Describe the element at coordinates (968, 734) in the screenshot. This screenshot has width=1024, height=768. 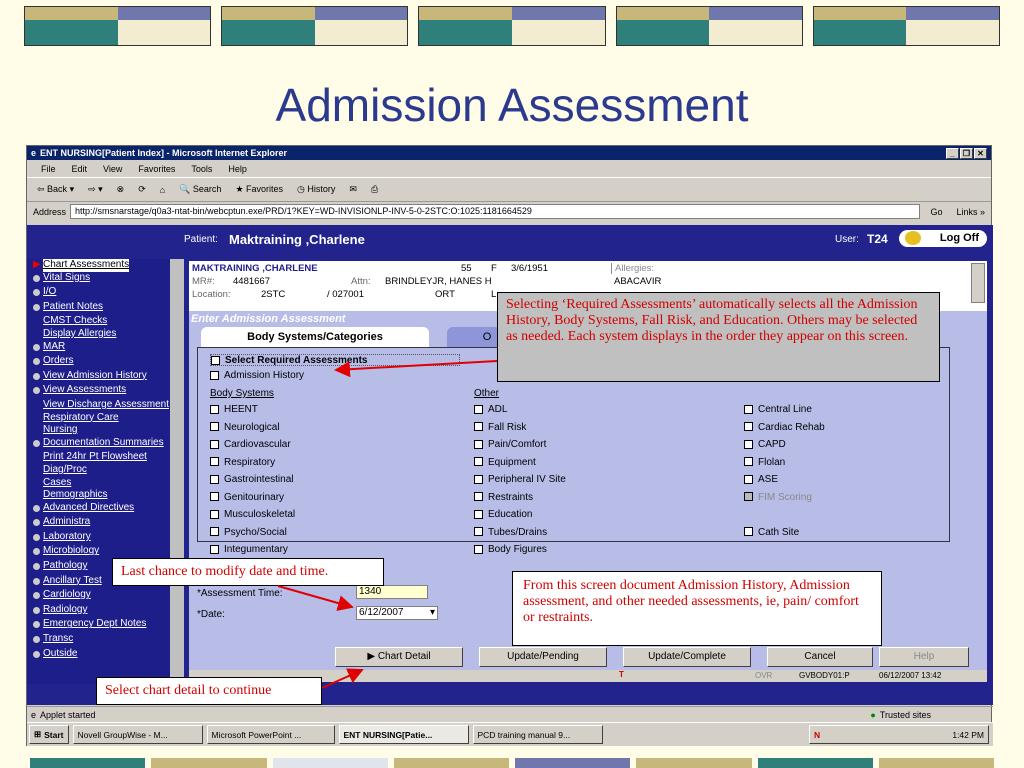
I see `clock: 1:42 PM` at that location.